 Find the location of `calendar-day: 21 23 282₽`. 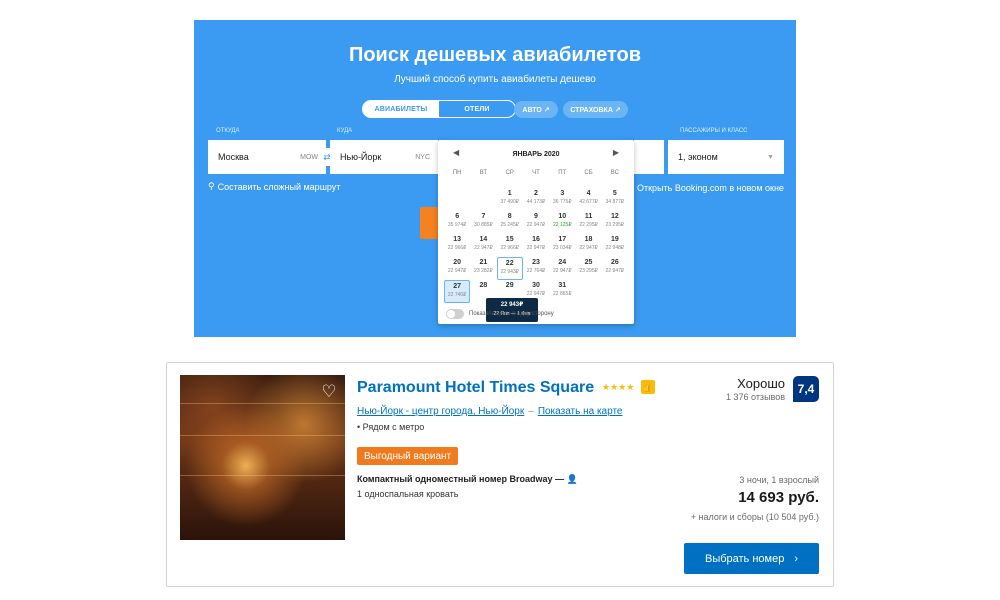

calendar-day: 21 23 282₽ is located at coordinates (483, 268).